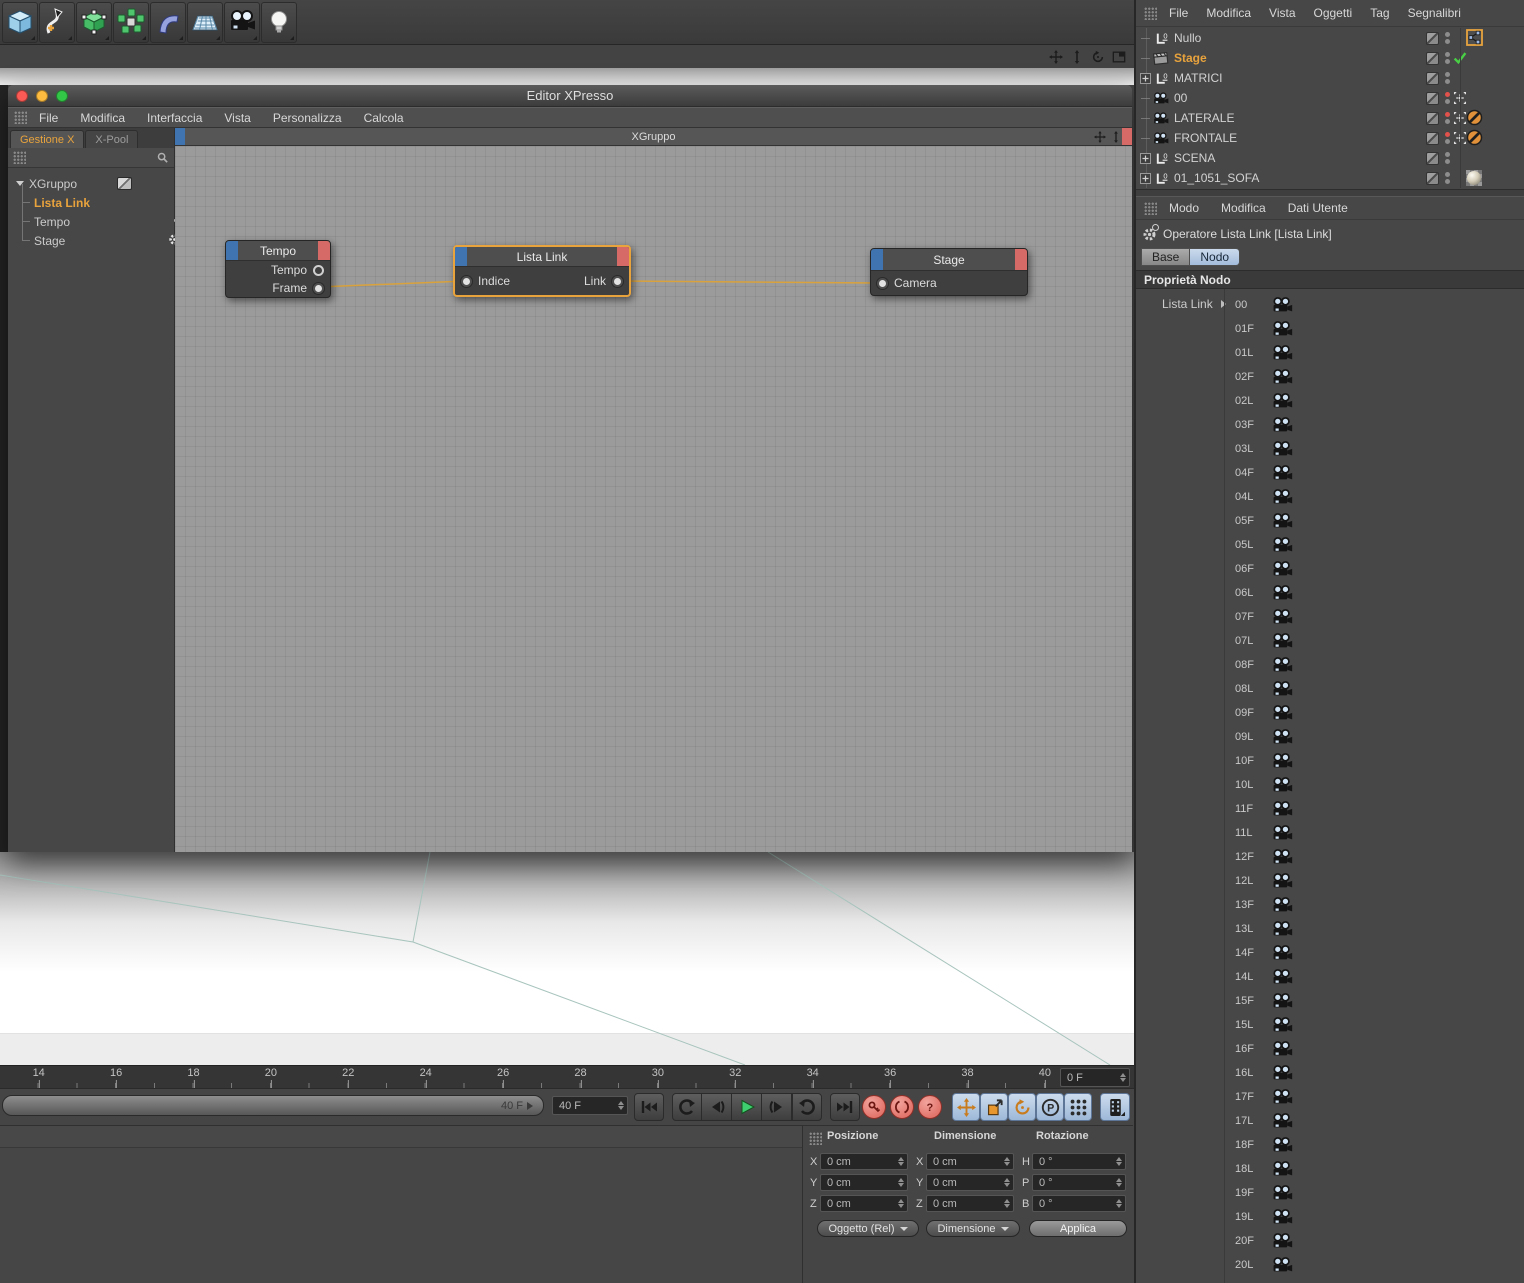  What do you see at coordinates (649, 1107) in the screenshot?
I see `goto-start-icon` at bounding box center [649, 1107].